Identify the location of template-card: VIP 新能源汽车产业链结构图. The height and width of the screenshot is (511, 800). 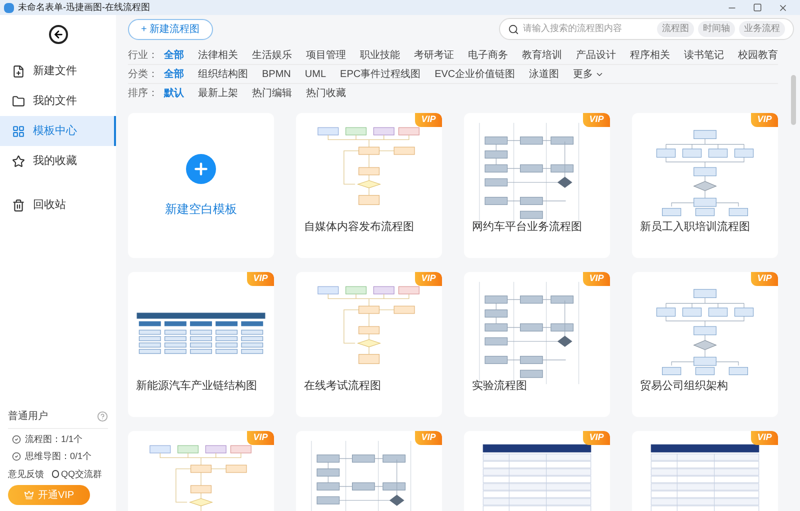
(201, 344).